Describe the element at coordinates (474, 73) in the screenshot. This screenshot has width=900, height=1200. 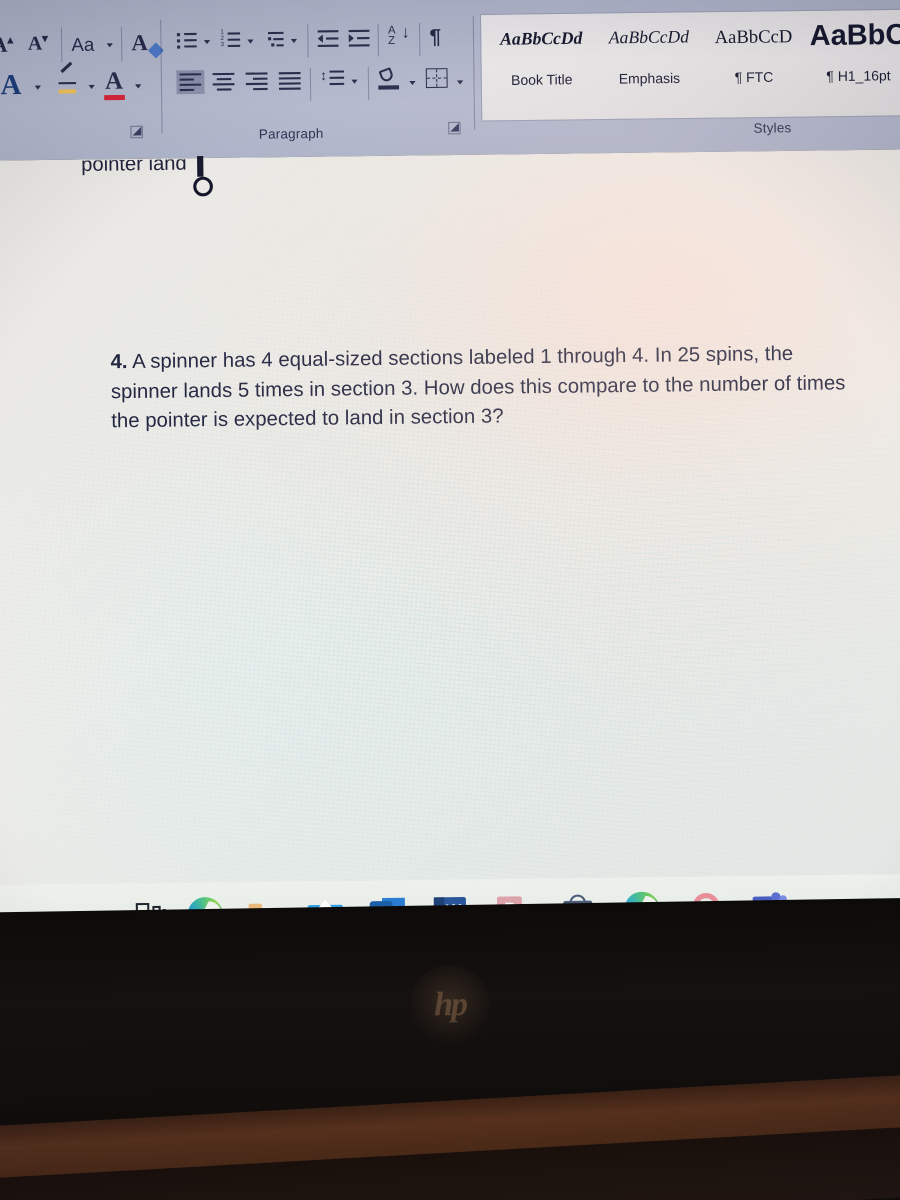
I see `group-sep-paragraph-styles` at that location.